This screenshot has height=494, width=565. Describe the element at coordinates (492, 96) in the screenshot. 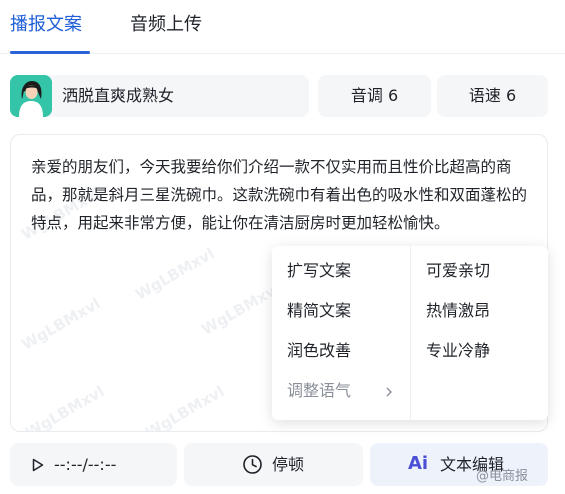

I see `speed-button: 语速 6` at that location.